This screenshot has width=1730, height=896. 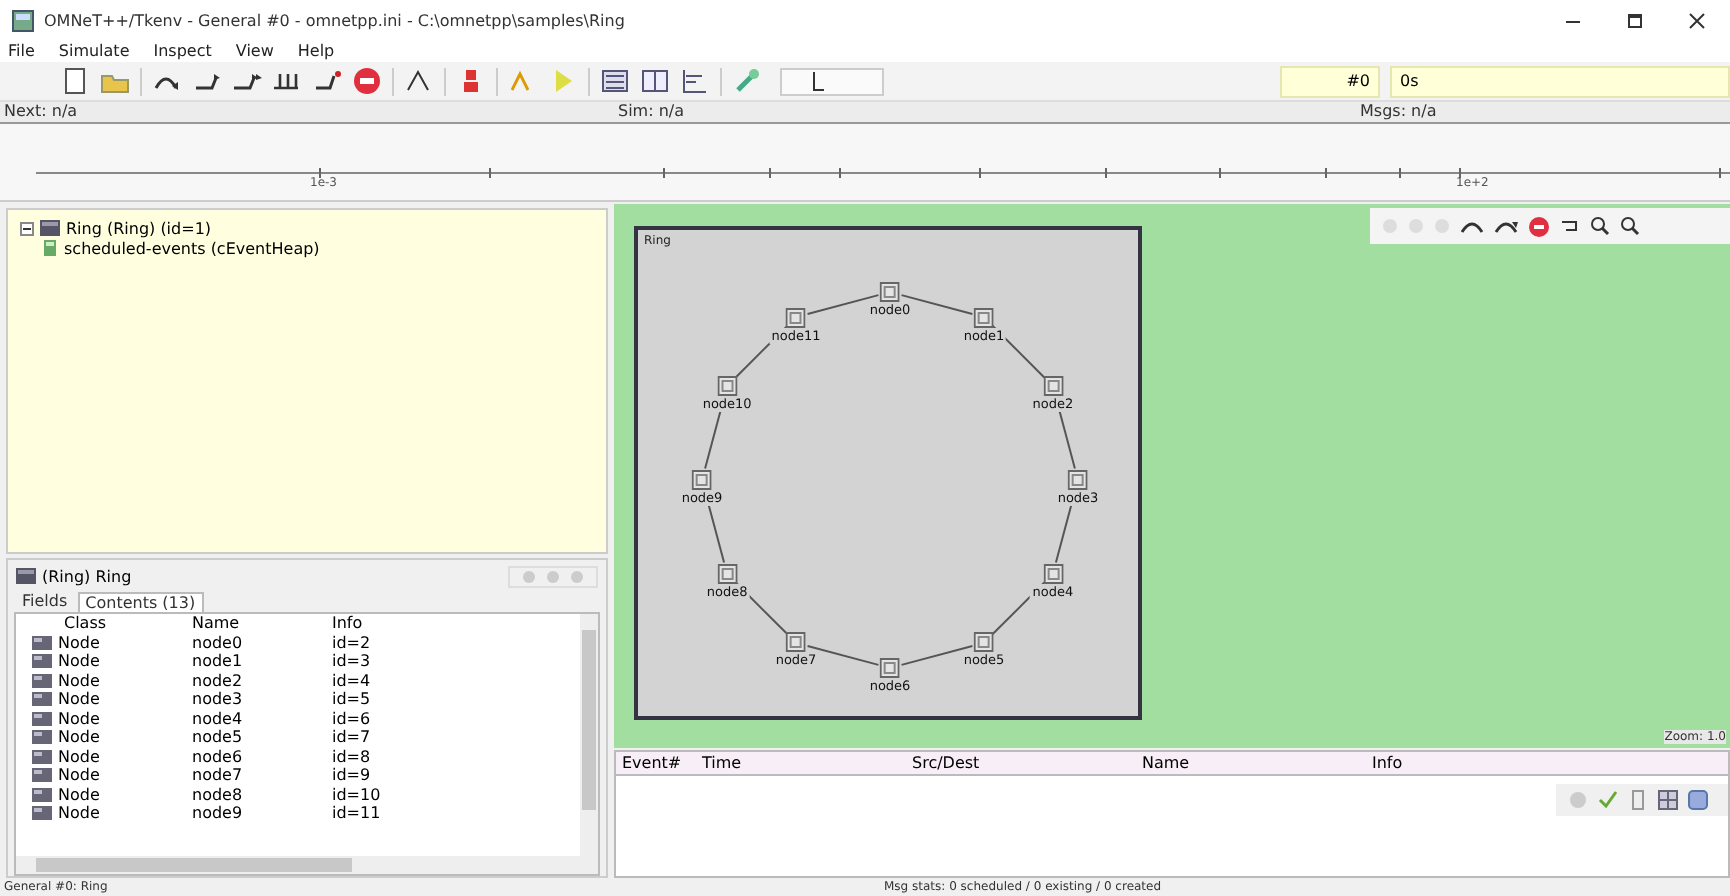 What do you see at coordinates (218, 756) in the screenshot?
I see `table-cell-text: node6` at bounding box center [218, 756].